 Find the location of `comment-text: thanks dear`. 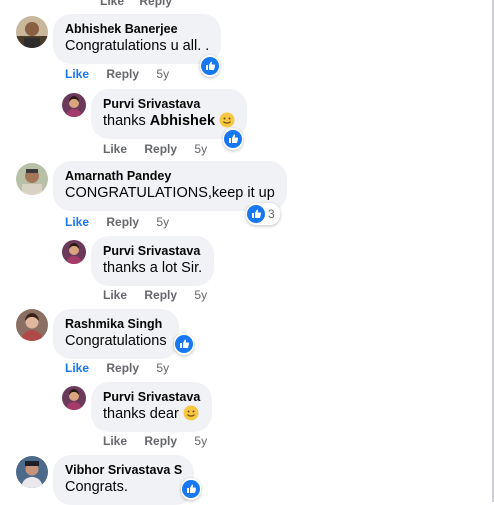

comment-text: thanks dear is located at coordinates (151, 414).